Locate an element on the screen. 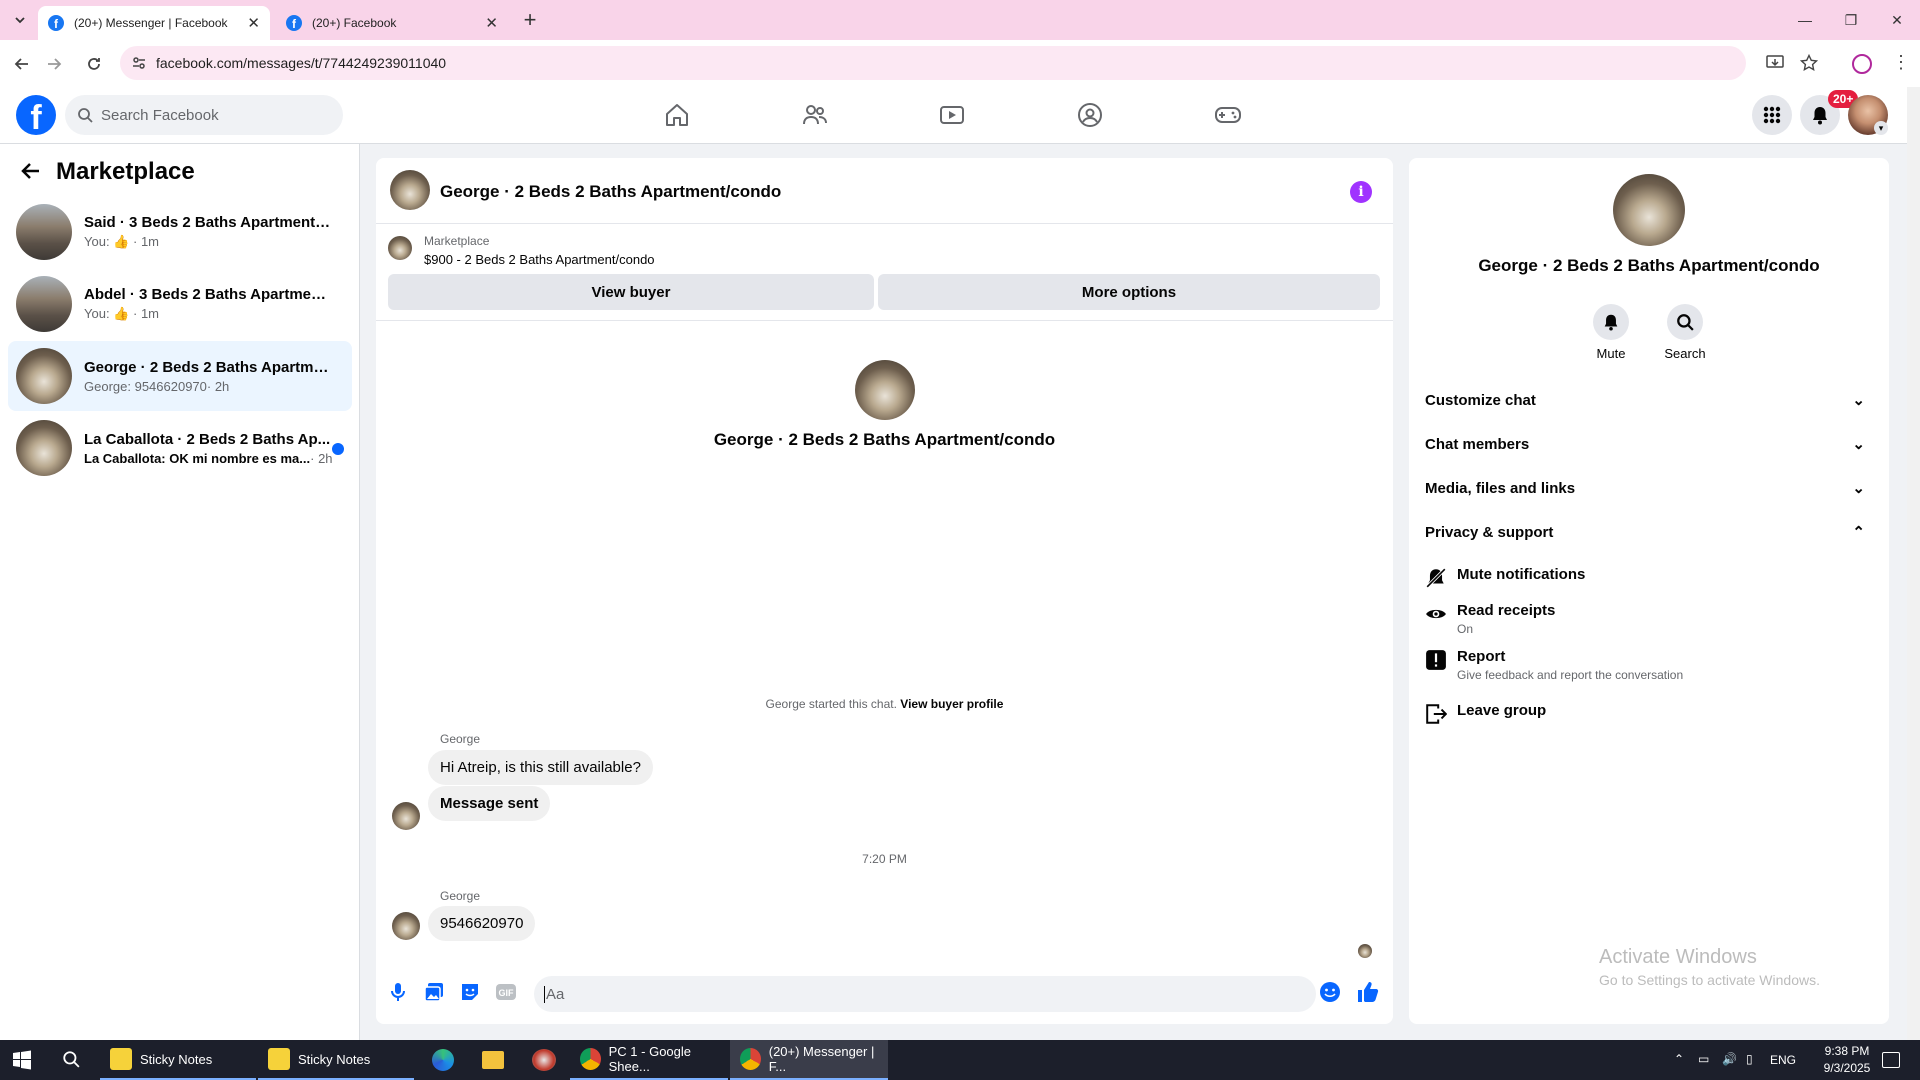  restore-button: ❐ is located at coordinates (1851, 20).